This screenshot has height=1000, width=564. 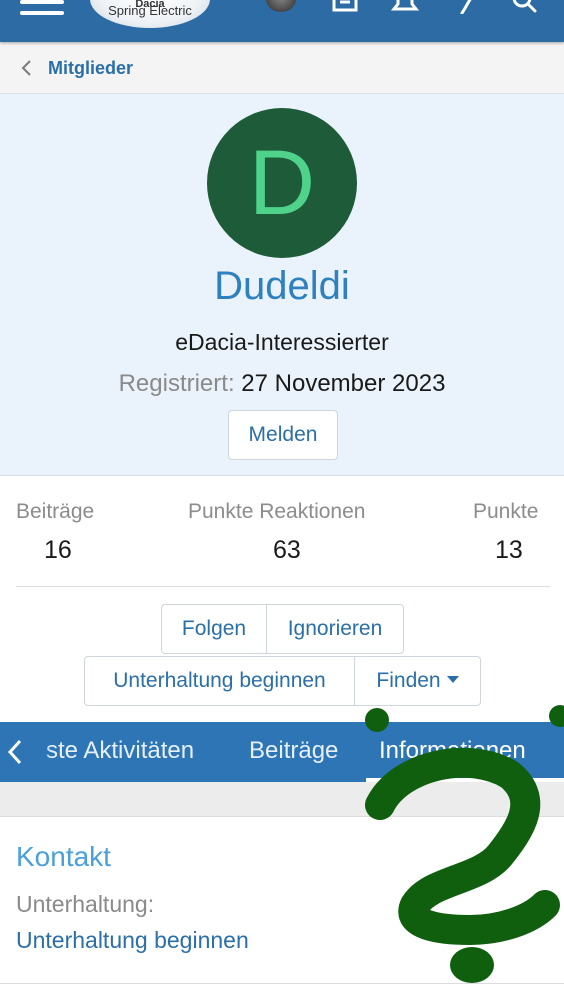 I want to click on follow-ignore-group: Folgen Ignorieren, so click(x=282, y=629).